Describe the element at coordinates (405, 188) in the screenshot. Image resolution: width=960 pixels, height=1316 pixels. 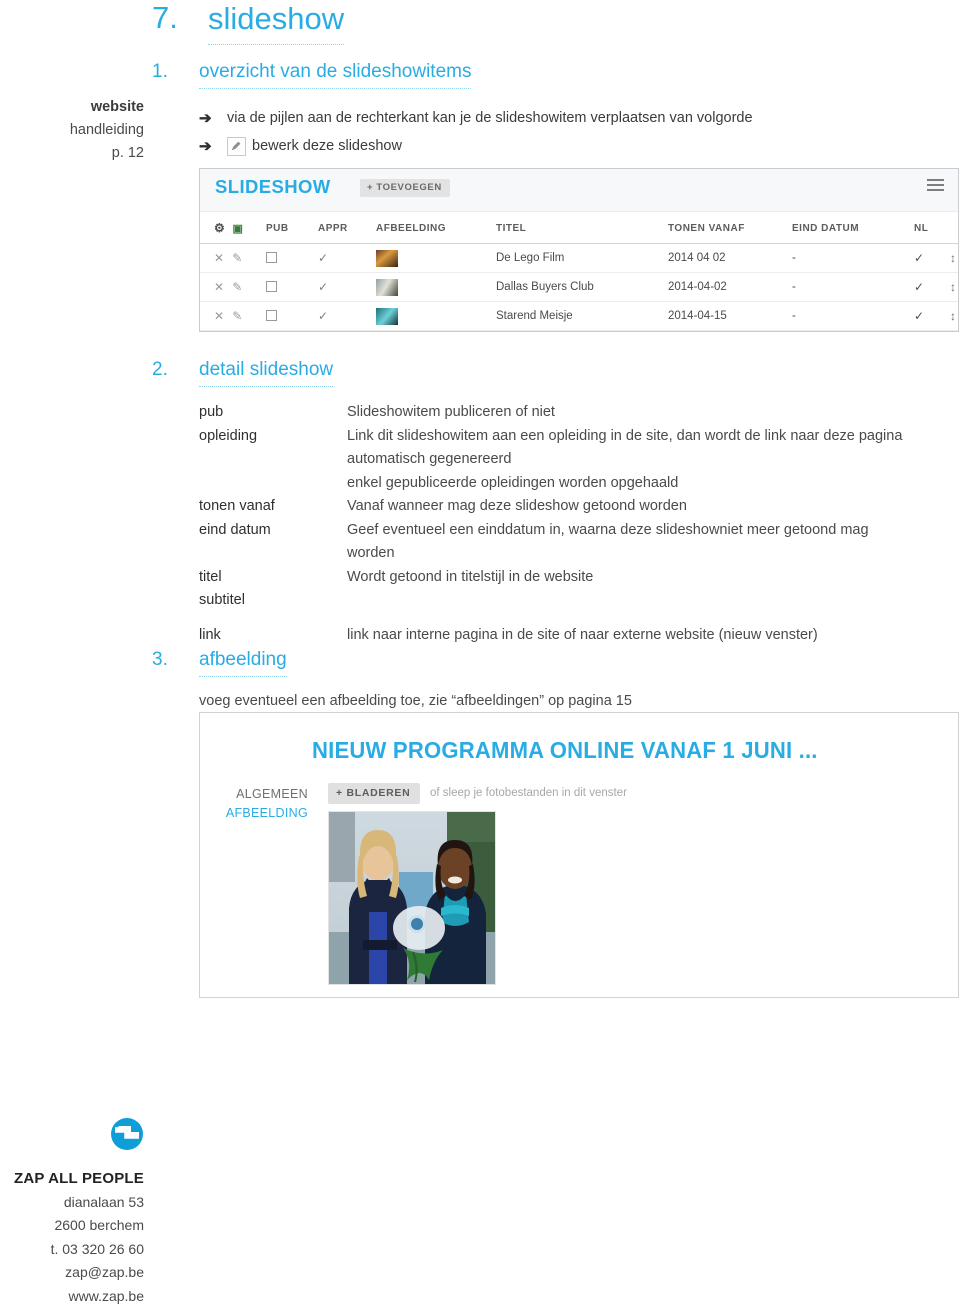
I see `add-item-button: + TOEVOEGEN` at that location.